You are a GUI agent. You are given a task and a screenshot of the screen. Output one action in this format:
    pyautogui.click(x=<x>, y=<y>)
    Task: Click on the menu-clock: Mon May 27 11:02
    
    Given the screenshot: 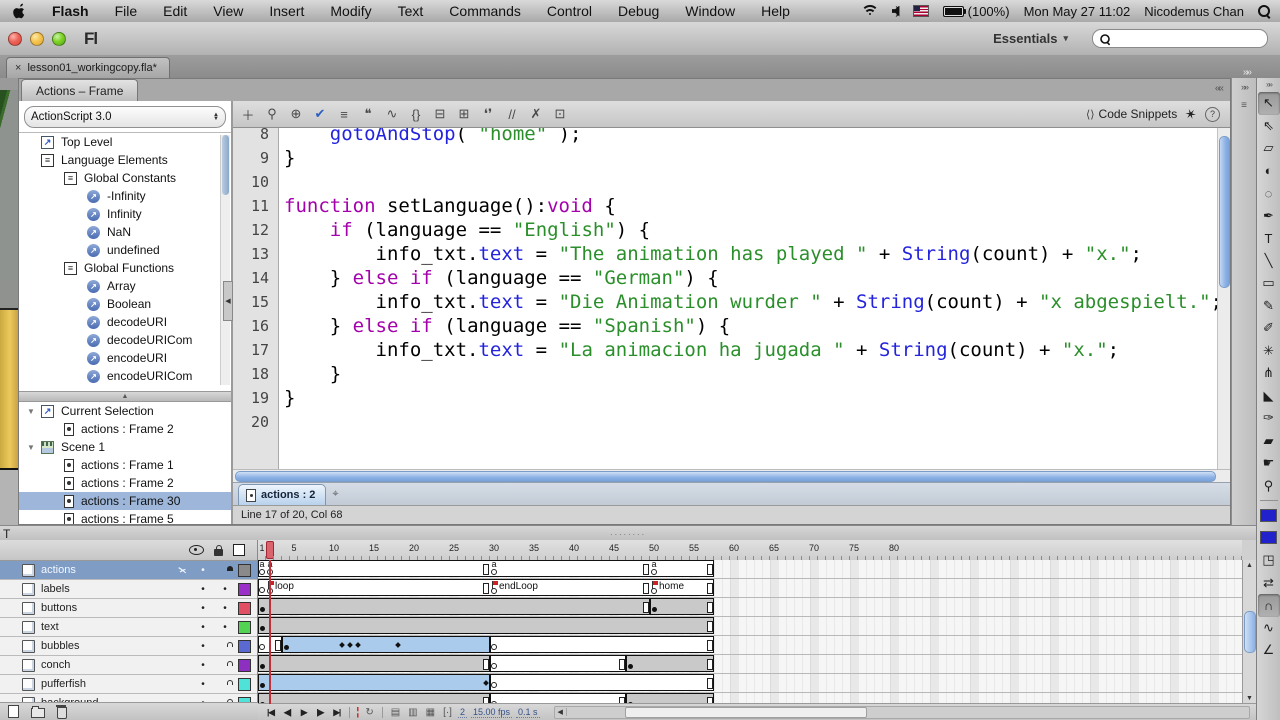 What is the action you would take?
    pyautogui.click(x=1077, y=11)
    